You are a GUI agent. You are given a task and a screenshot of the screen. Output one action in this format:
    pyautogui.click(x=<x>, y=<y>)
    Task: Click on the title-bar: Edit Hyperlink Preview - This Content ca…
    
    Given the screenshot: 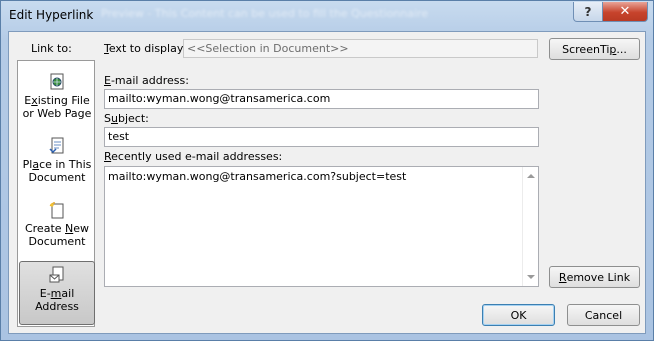 What is the action you would take?
    pyautogui.click(x=327, y=16)
    